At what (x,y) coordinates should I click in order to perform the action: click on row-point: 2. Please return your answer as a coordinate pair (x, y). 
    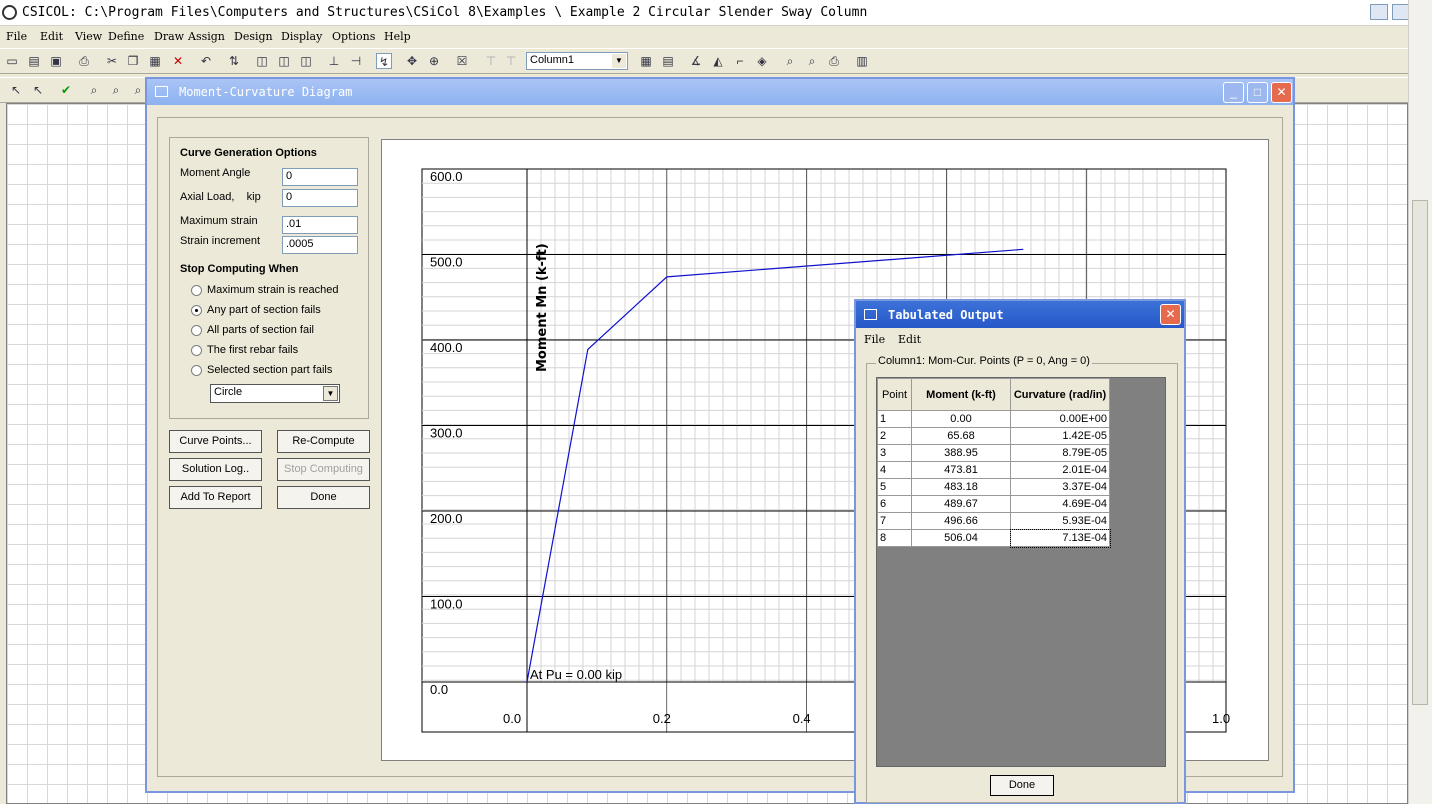
    Looking at the image, I should click on (894, 436).